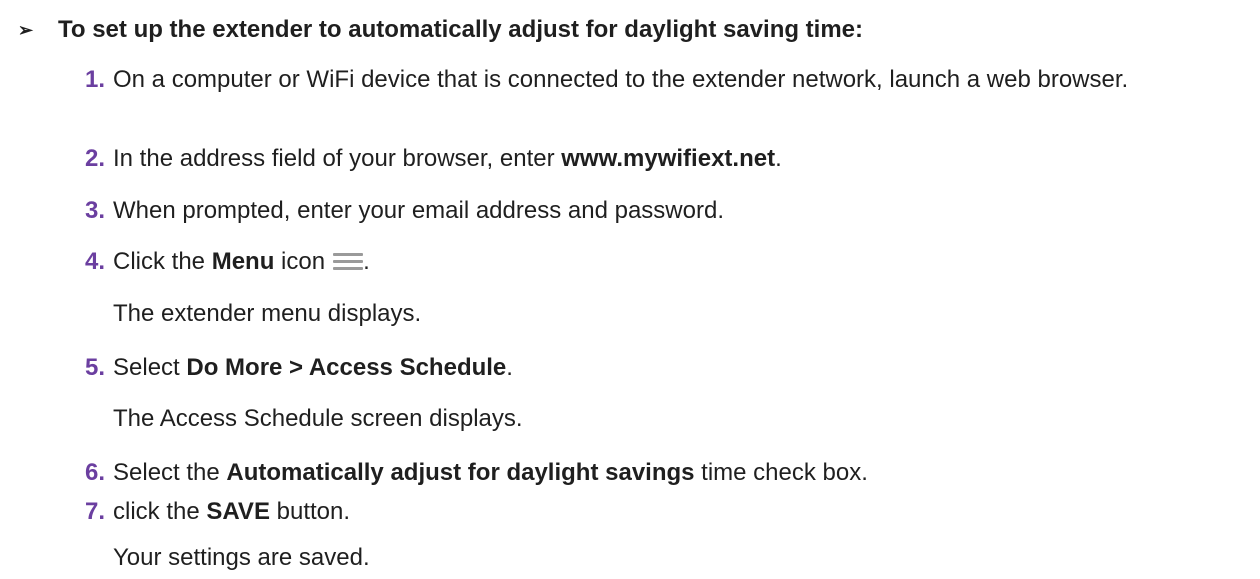  I want to click on step-text-part: Select the, so click(170, 472).